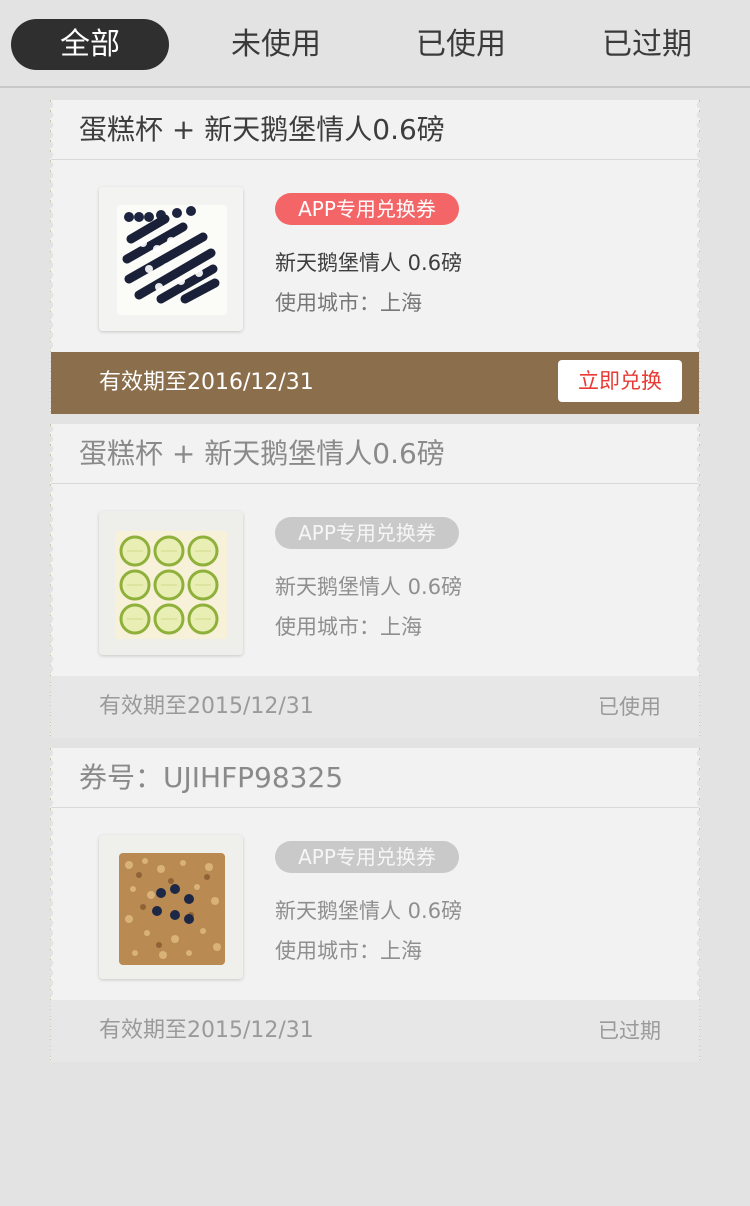 The height and width of the screenshot is (1206, 750). What do you see at coordinates (461, 44) in the screenshot?
I see `tab-used: 已使用` at bounding box center [461, 44].